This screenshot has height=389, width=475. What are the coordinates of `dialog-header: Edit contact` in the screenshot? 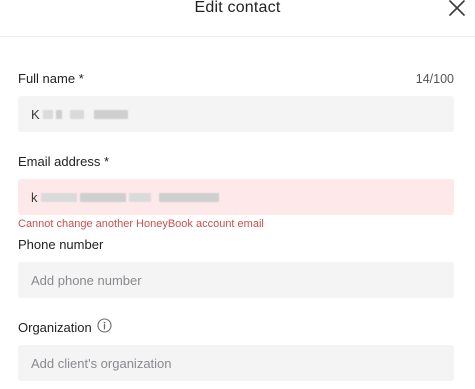 It's located at (237, 18).